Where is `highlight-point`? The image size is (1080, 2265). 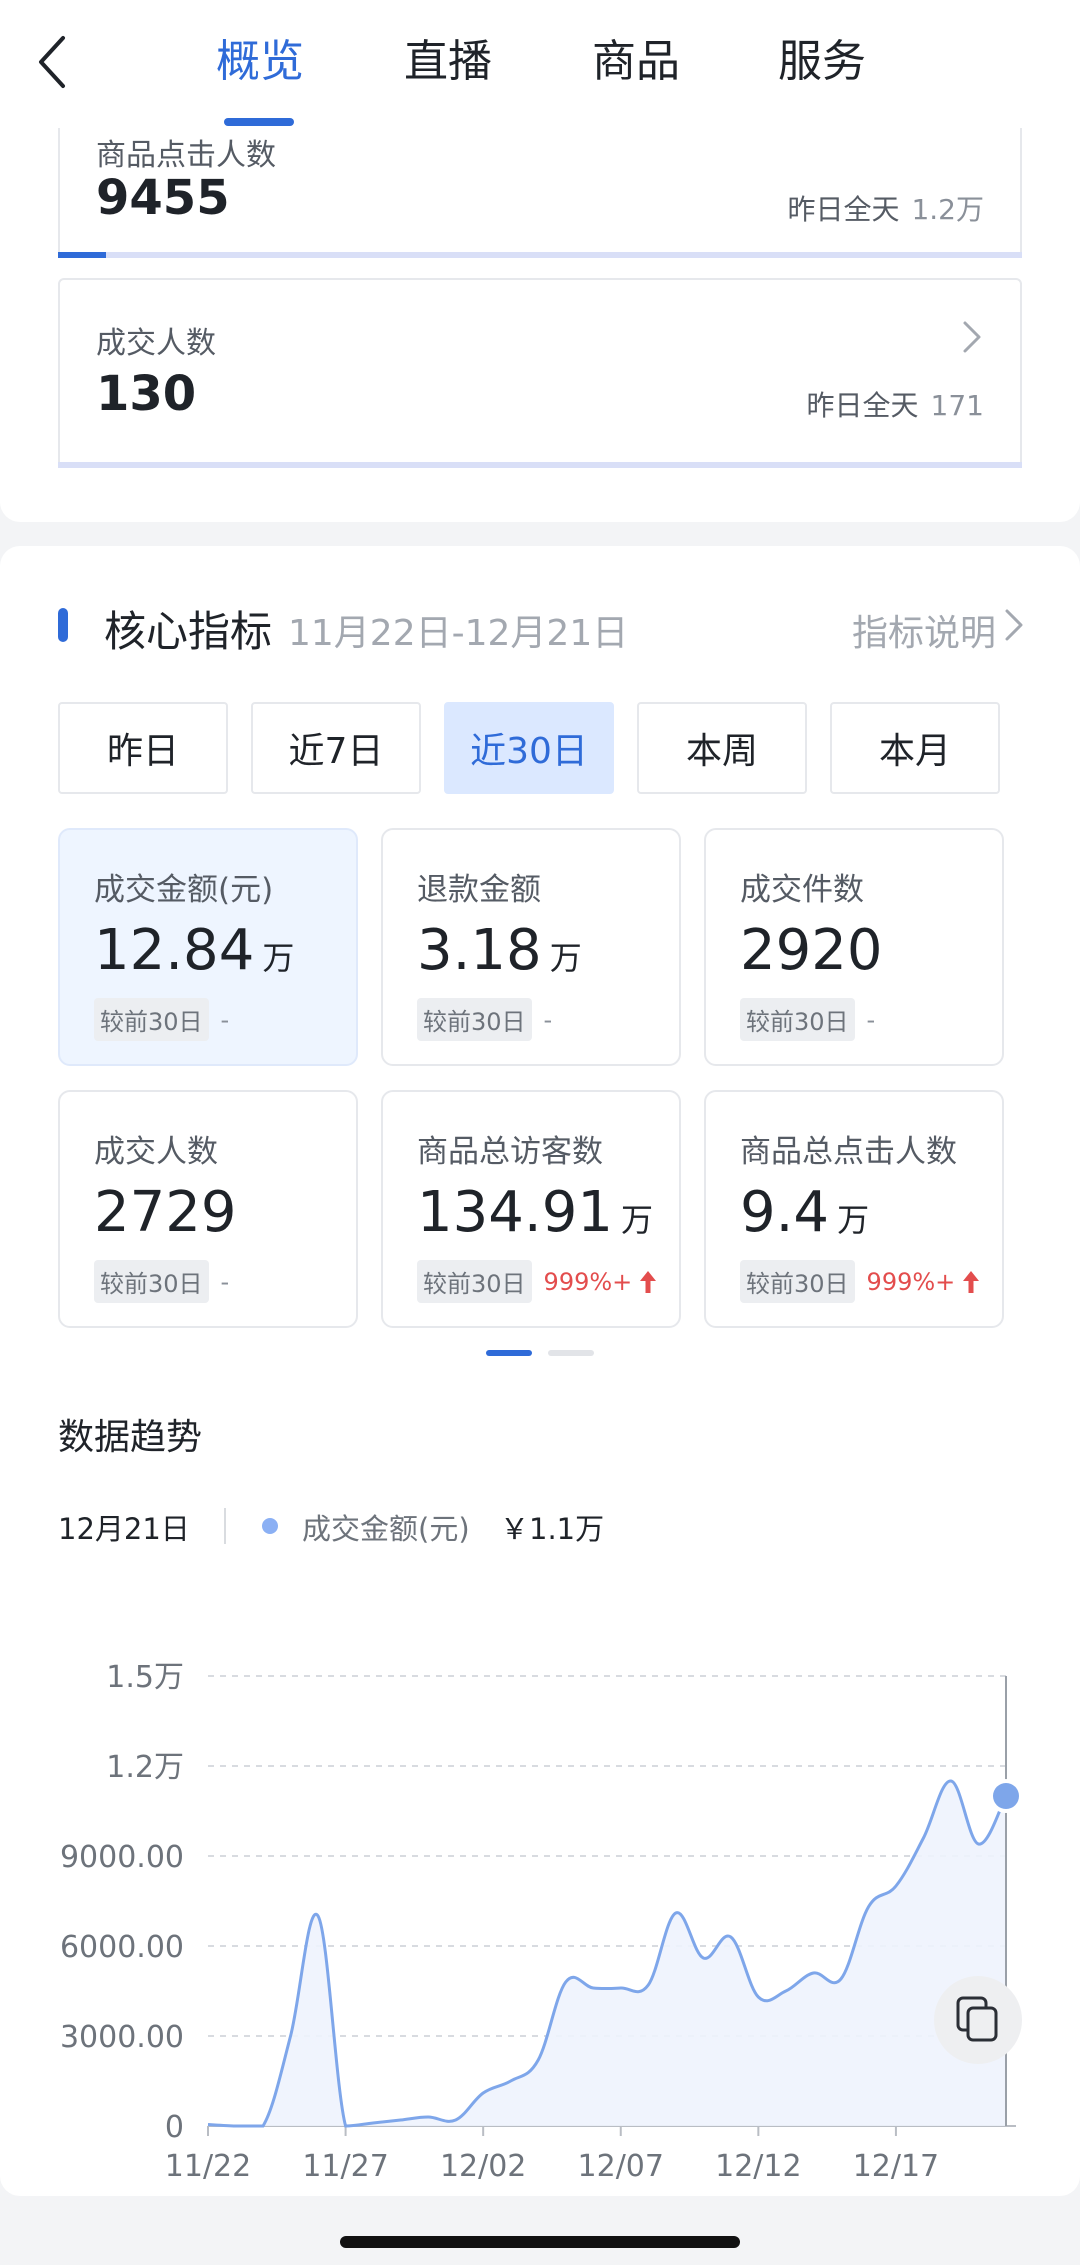 highlight-point is located at coordinates (1006, 1796).